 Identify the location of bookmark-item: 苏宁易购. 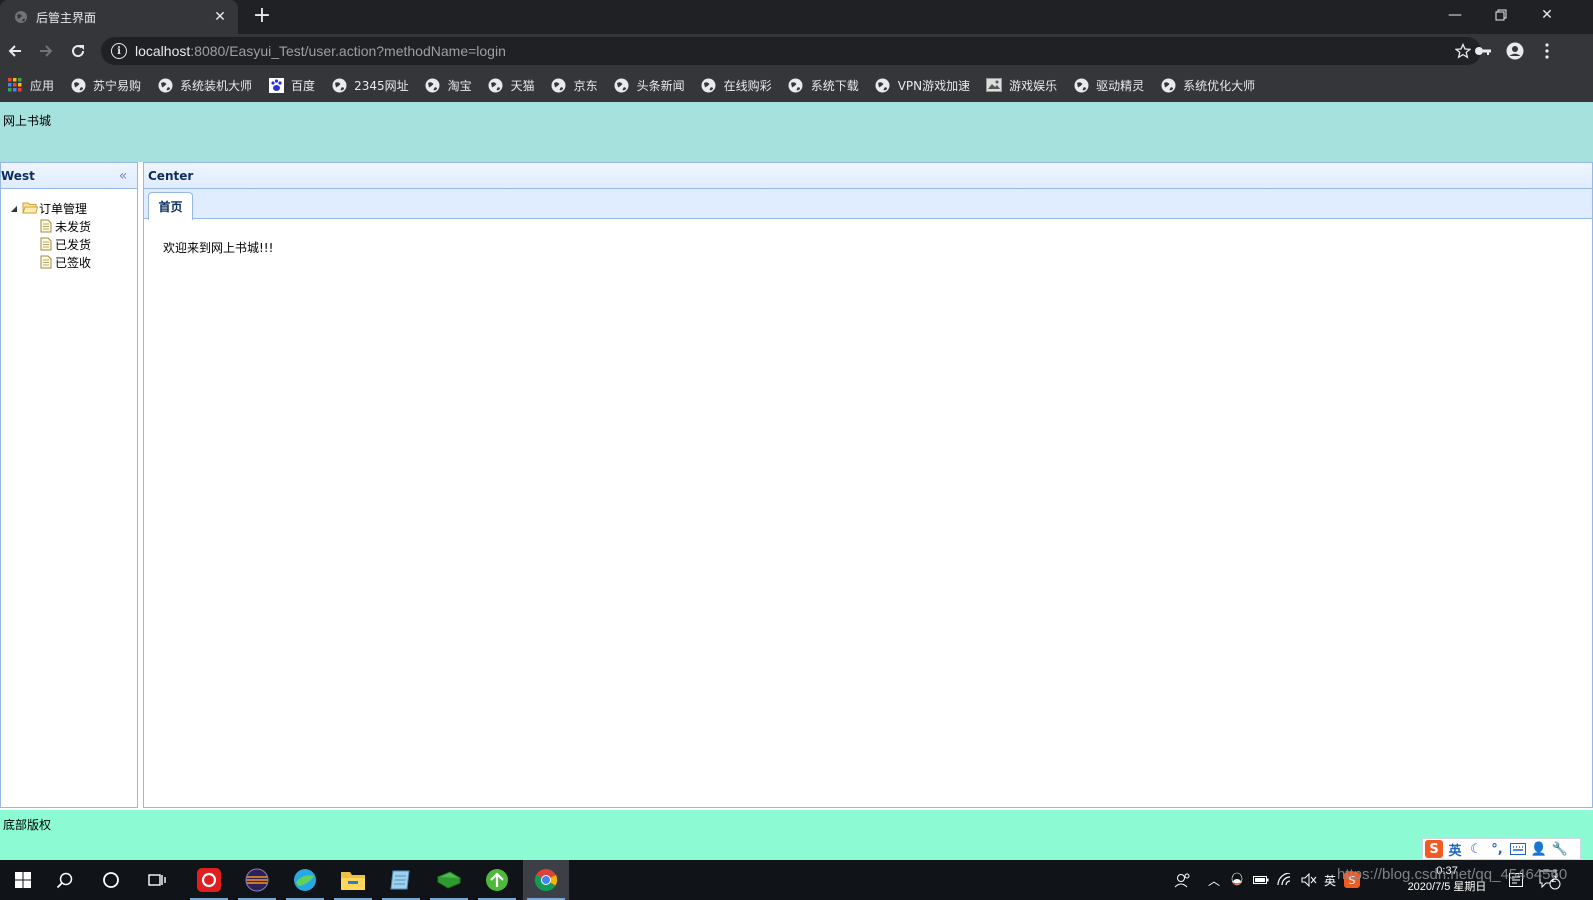
(105, 85).